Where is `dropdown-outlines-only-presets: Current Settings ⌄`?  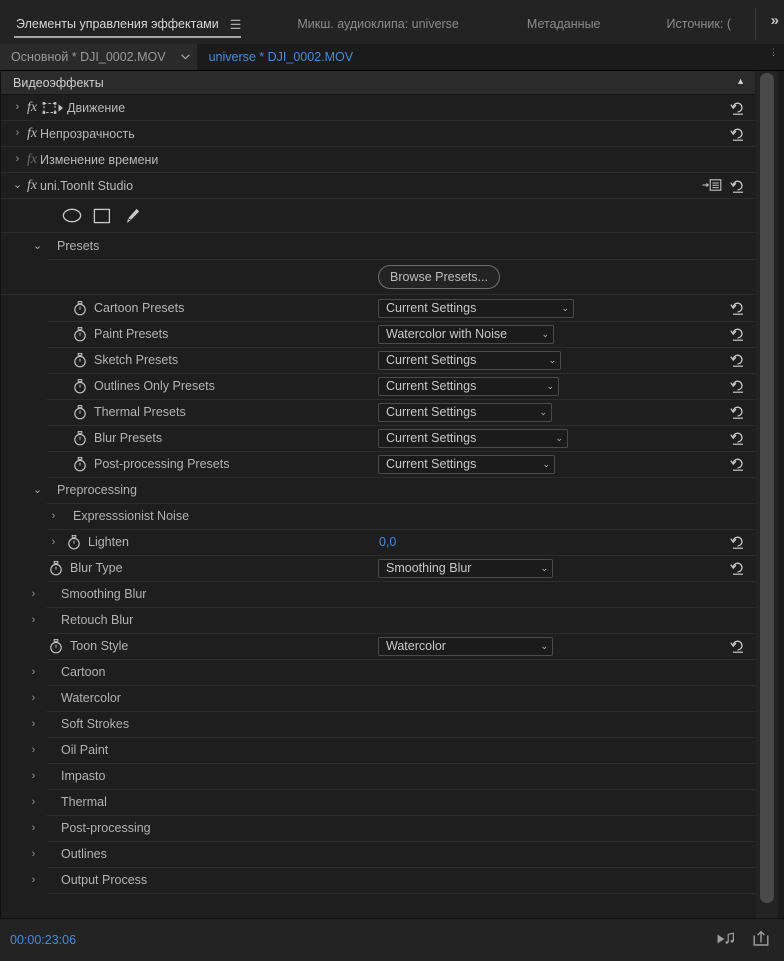
dropdown-outlines-only-presets: Current Settings ⌄ is located at coordinates (468, 386).